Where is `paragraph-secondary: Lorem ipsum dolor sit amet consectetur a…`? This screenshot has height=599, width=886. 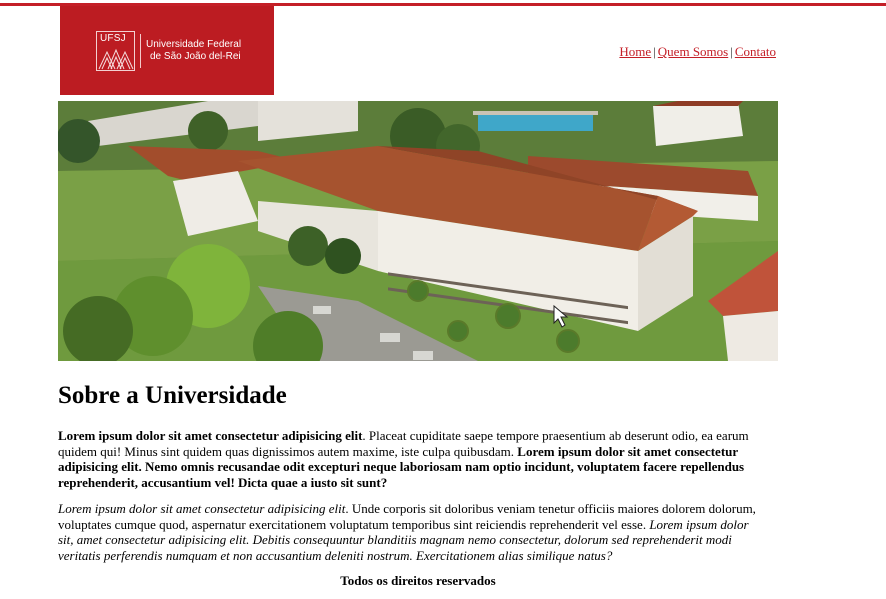 paragraph-secondary: Lorem ipsum dolor sit amet consectetur a… is located at coordinates (408, 532).